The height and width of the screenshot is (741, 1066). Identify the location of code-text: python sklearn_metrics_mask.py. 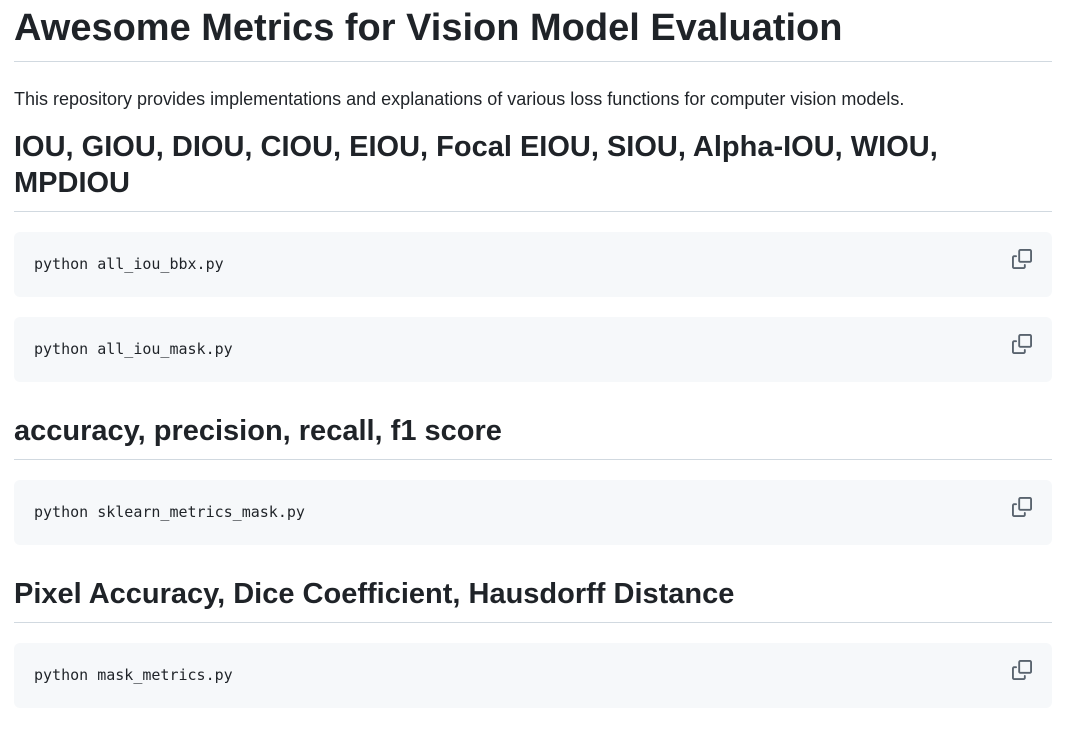
(169, 512).